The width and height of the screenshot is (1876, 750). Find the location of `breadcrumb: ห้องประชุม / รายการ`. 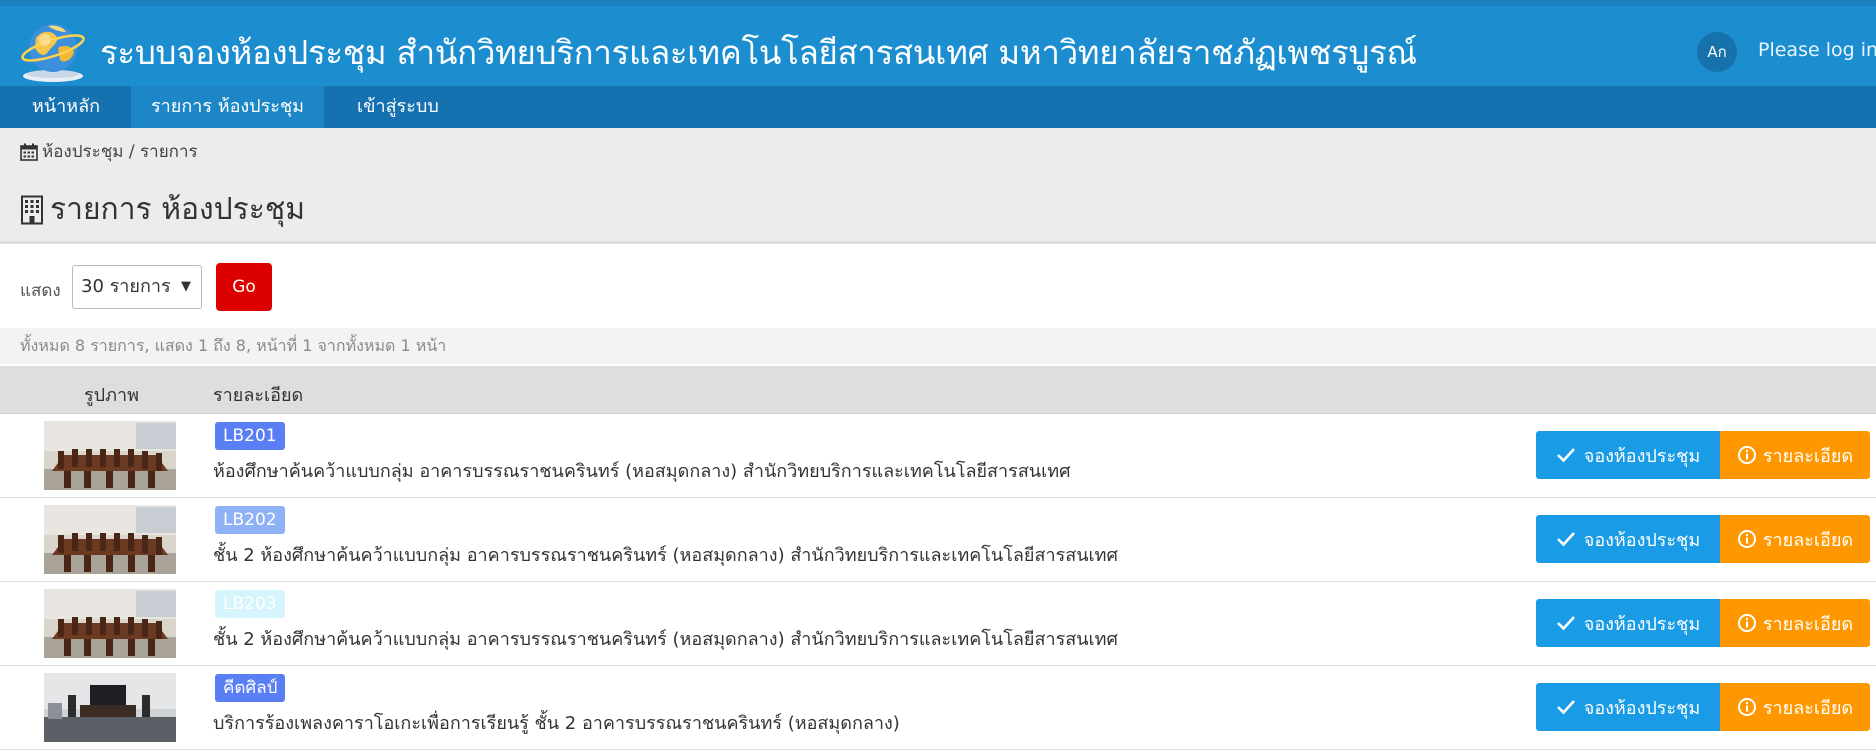

breadcrumb: ห้องประชุม / รายการ is located at coordinates (109, 151).